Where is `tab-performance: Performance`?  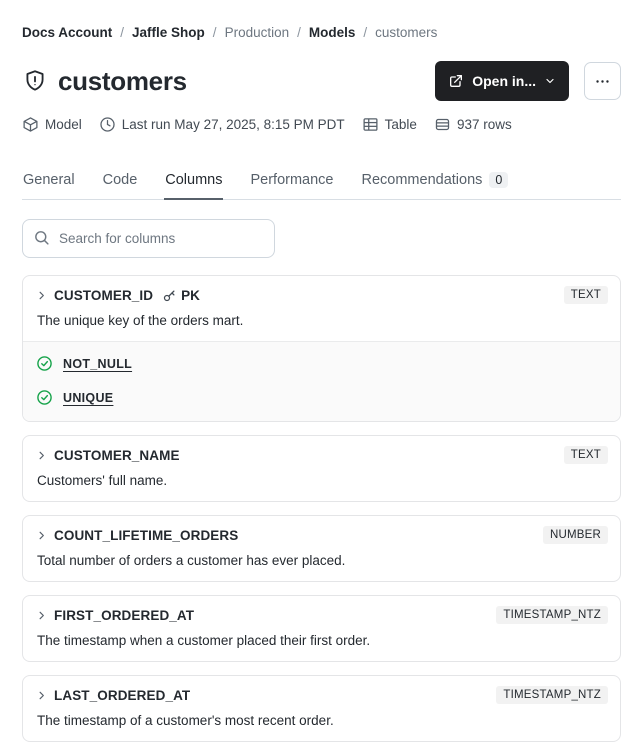
tab-performance: Performance is located at coordinates (291, 184).